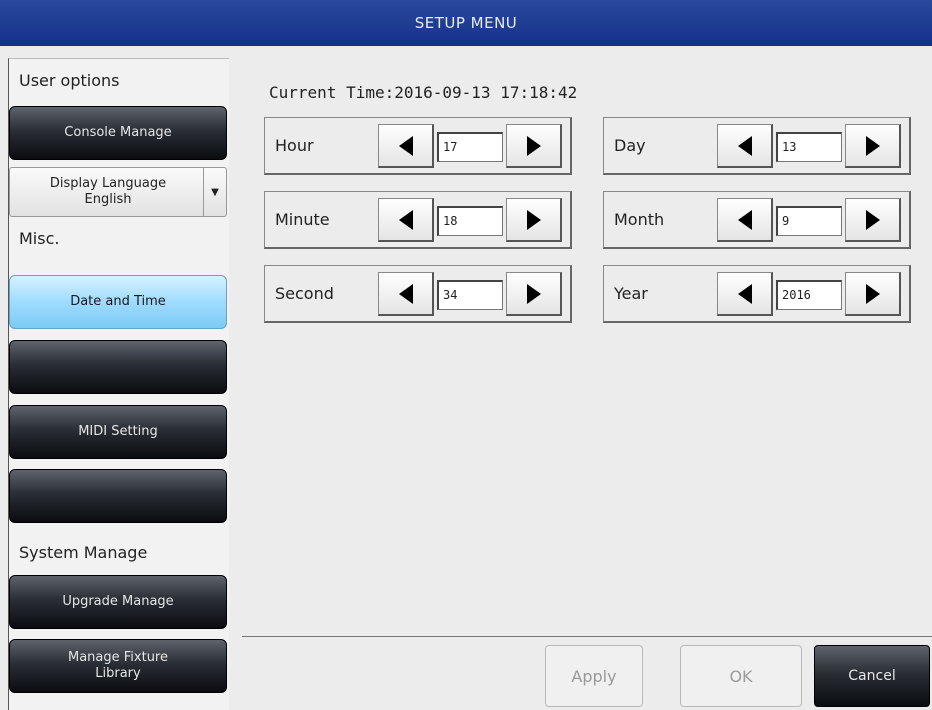 The image size is (932, 710). What do you see at coordinates (630, 145) in the screenshot?
I see `day-label: Day` at bounding box center [630, 145].